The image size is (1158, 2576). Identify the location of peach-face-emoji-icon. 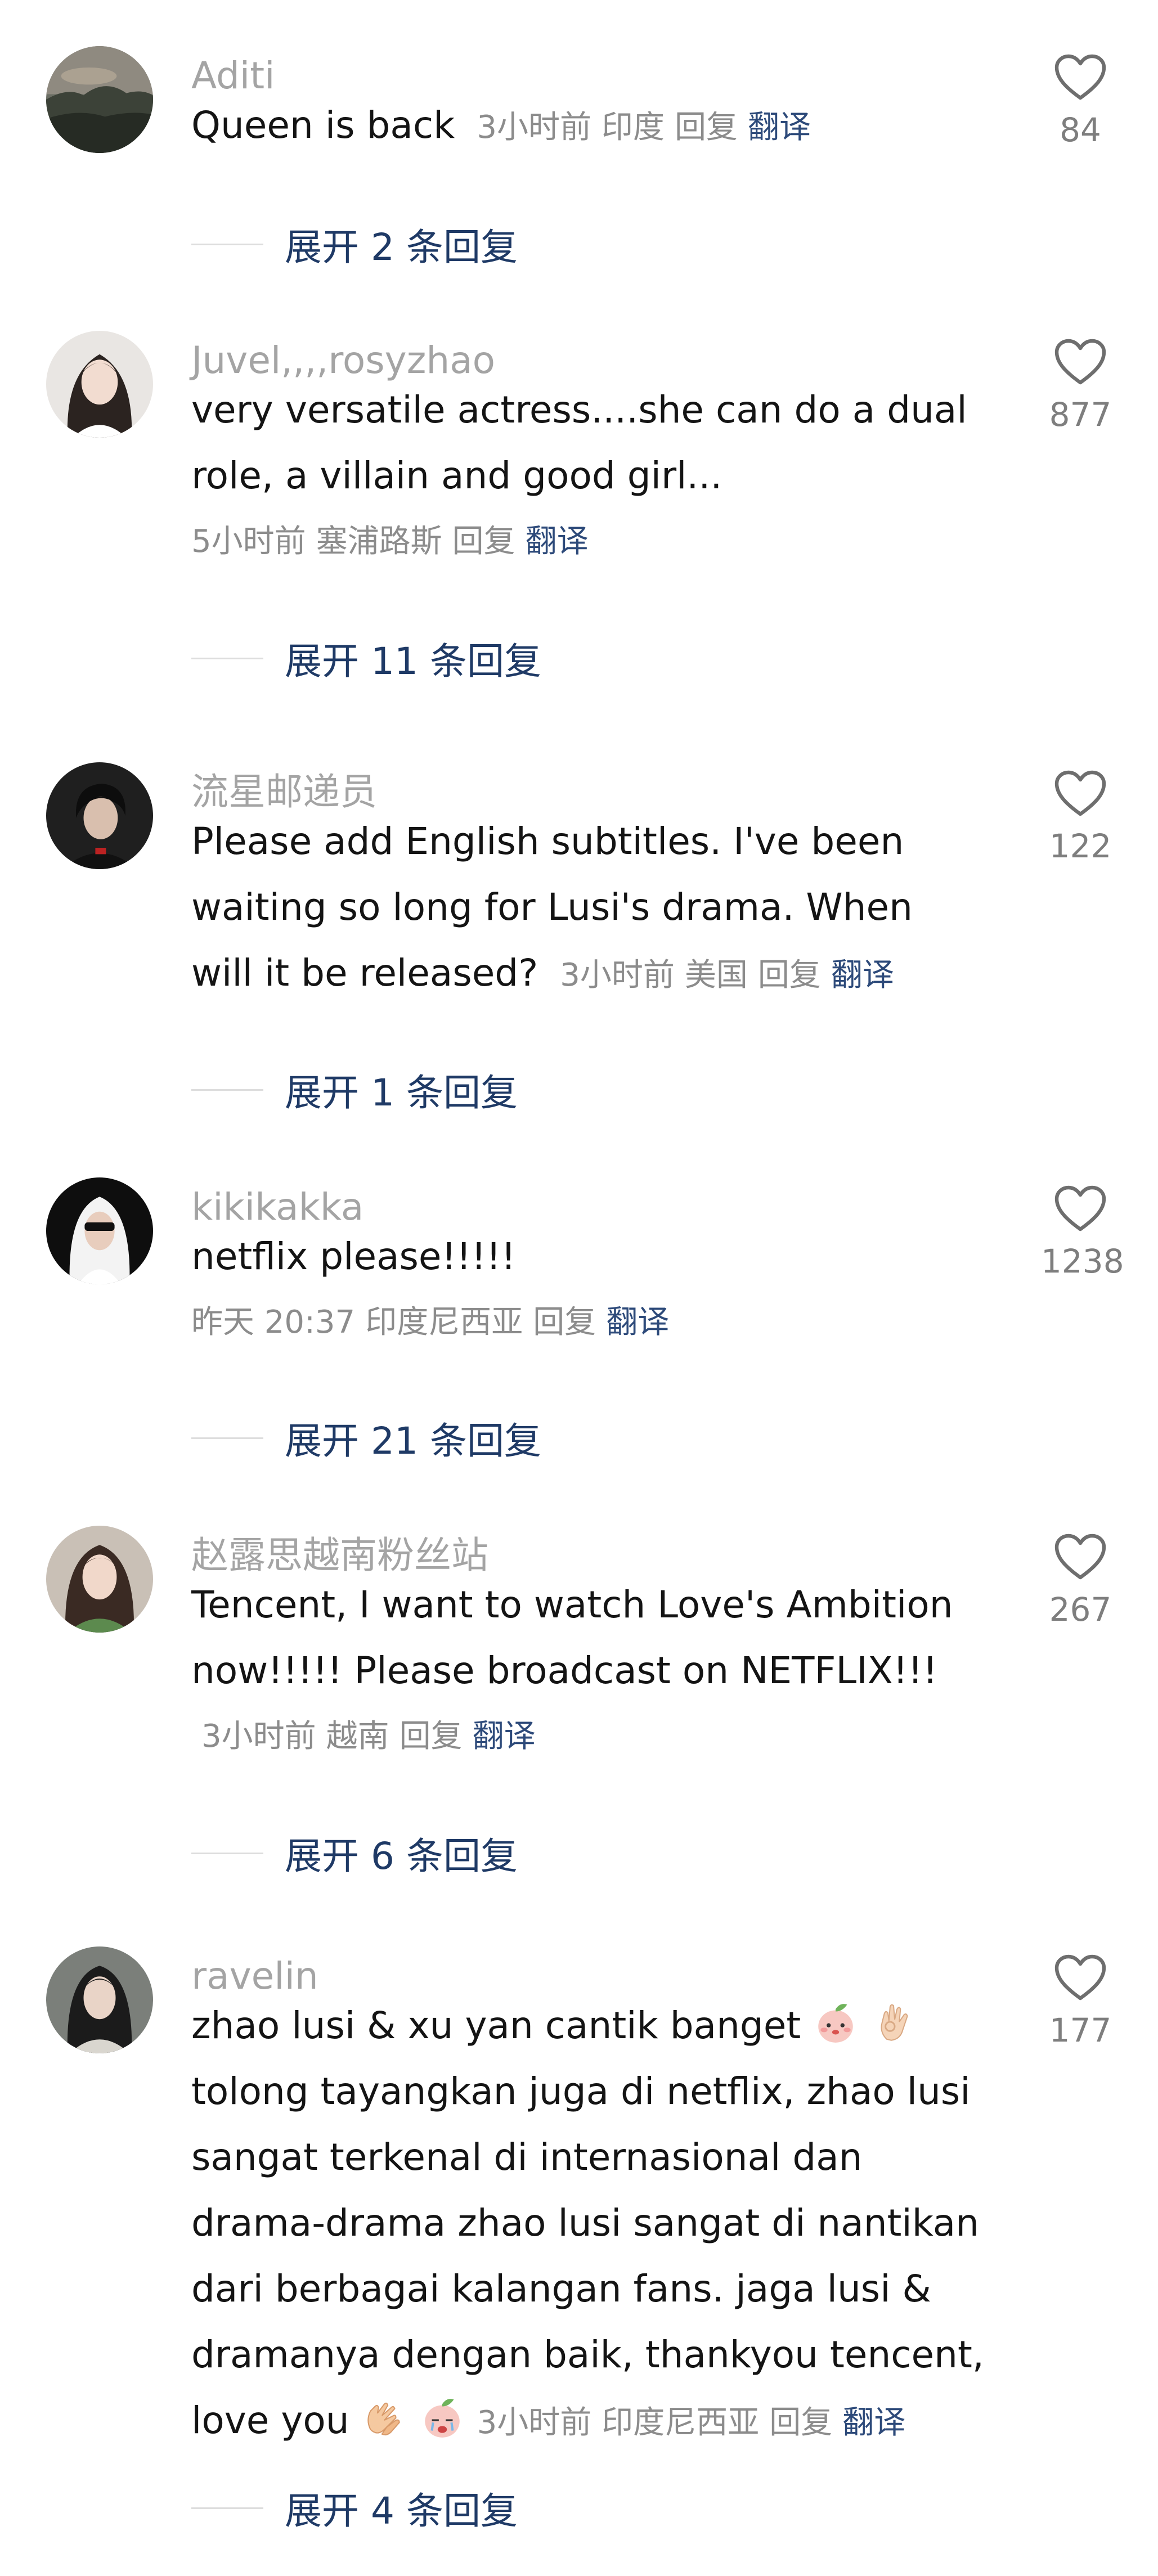
(836, 2023).